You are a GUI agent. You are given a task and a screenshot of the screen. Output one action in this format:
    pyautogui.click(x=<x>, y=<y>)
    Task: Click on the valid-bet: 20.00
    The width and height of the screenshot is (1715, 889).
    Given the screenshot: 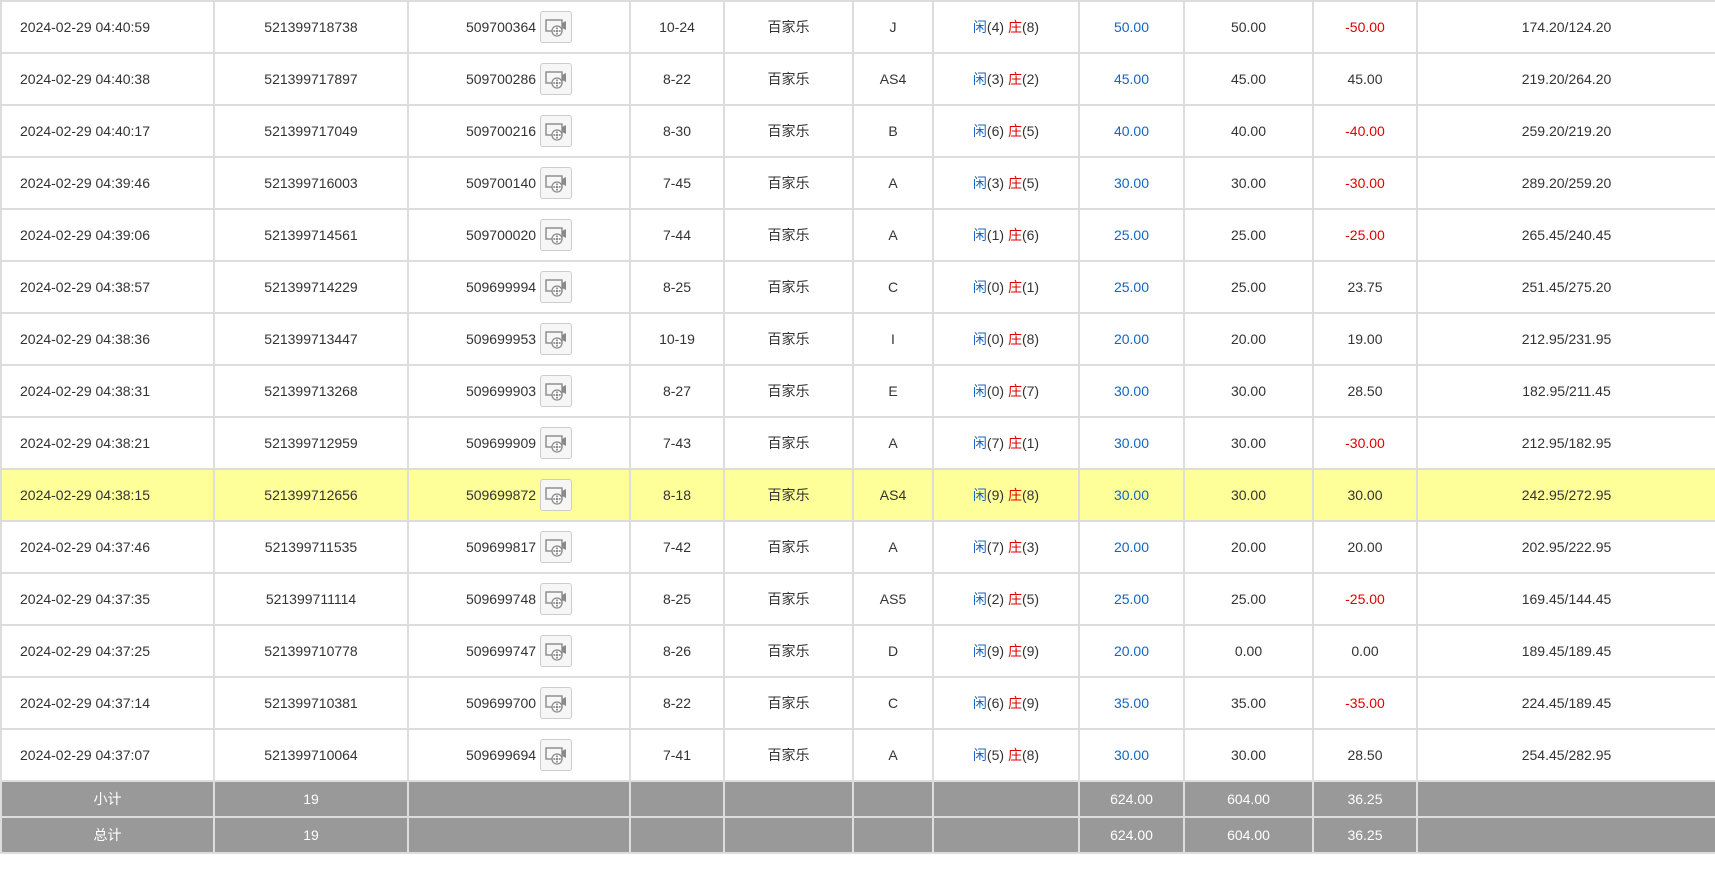 What is the action you would take?
    pyautogui.click(x=1248, y=339)
    